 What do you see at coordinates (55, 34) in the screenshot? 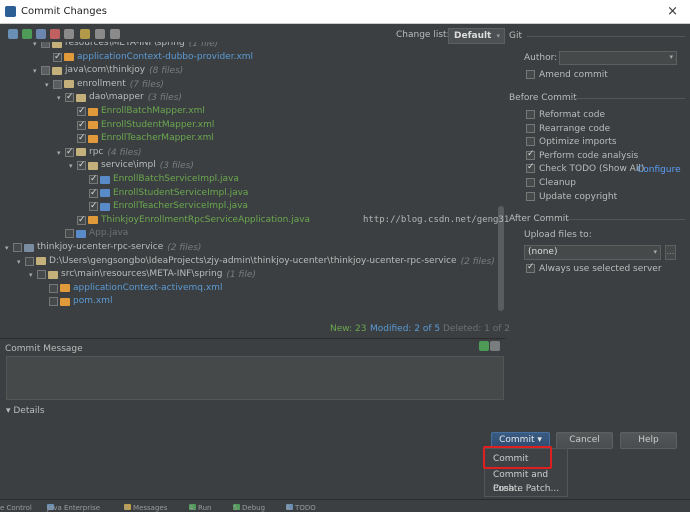
I see `revert-icon` at bounding box center [55, 34].